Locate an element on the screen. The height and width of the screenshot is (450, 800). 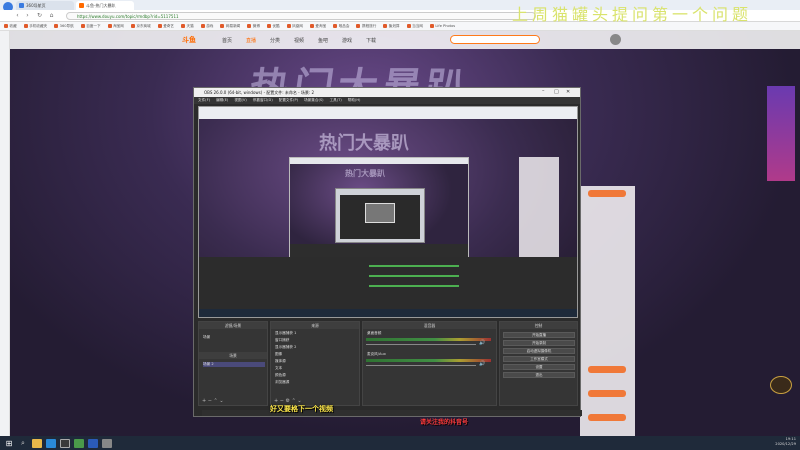
bookmark-item: 携程旅行 is located at coordinates (366, 26).